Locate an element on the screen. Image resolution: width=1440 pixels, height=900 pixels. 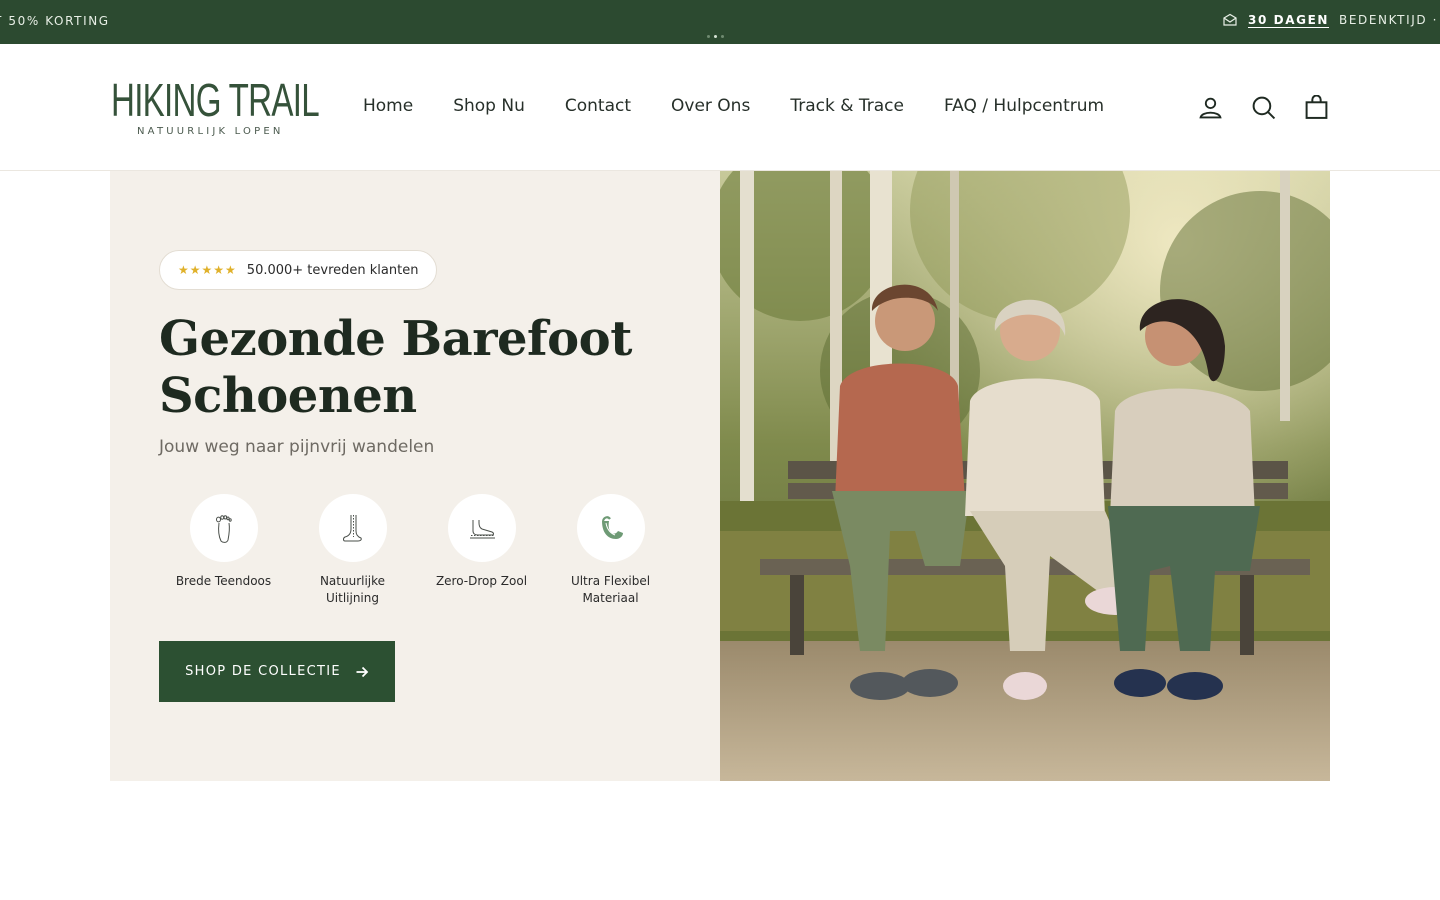
wide-toebox-icon is located at coordinates (223, 529).